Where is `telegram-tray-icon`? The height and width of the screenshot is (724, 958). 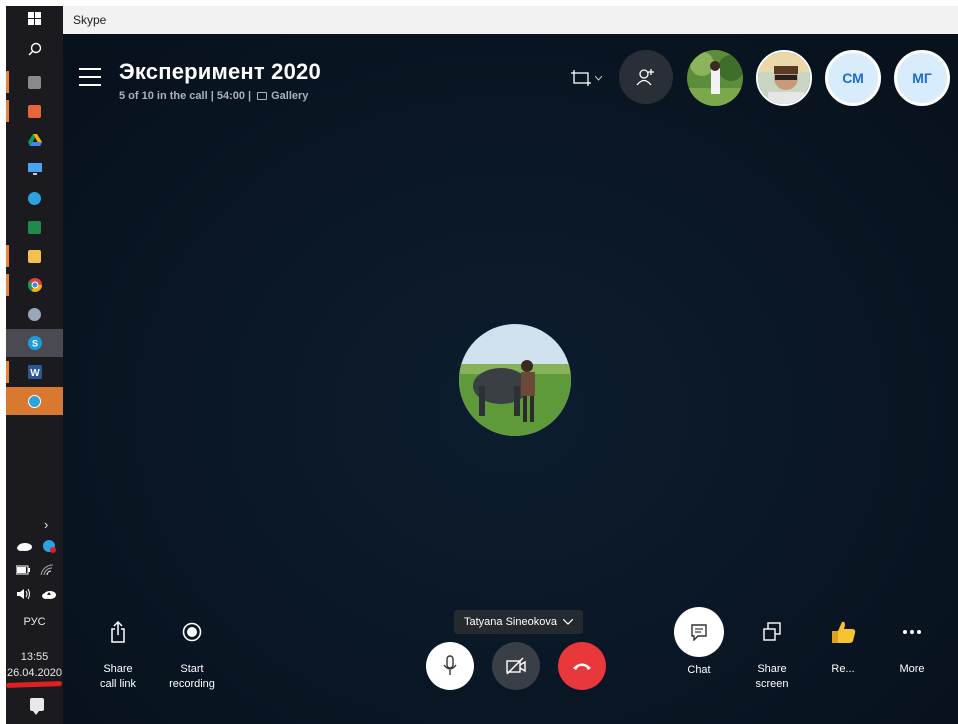 telegram-tray-icon is located at coordinates (49, 546).